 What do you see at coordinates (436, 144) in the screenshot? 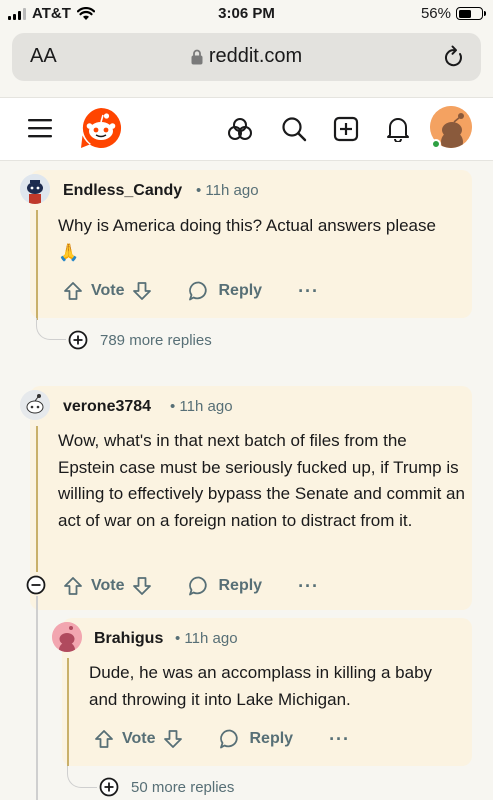
I see `online-status-indicator` at bounding box center [436, 144].